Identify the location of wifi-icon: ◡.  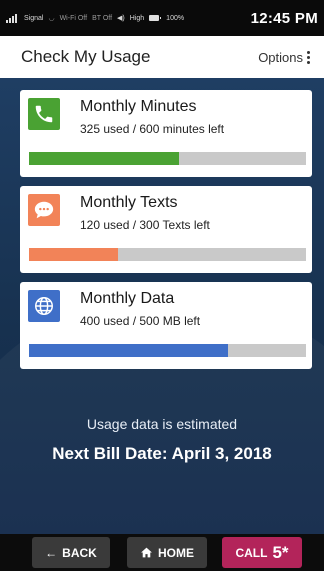
(51, 18).